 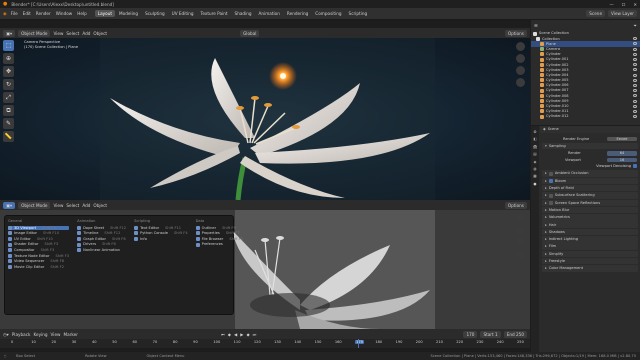 I want to click on scene-selector: Scene, so click(x=596, y=13).